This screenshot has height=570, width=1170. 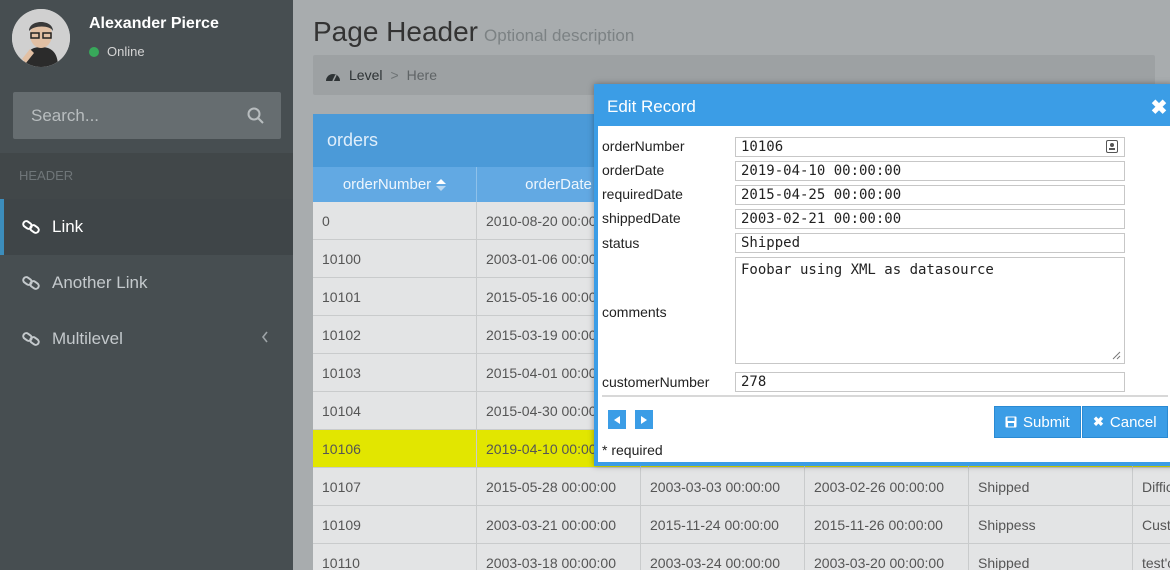 I want to click on search-icon, so click(x=255, y=115).